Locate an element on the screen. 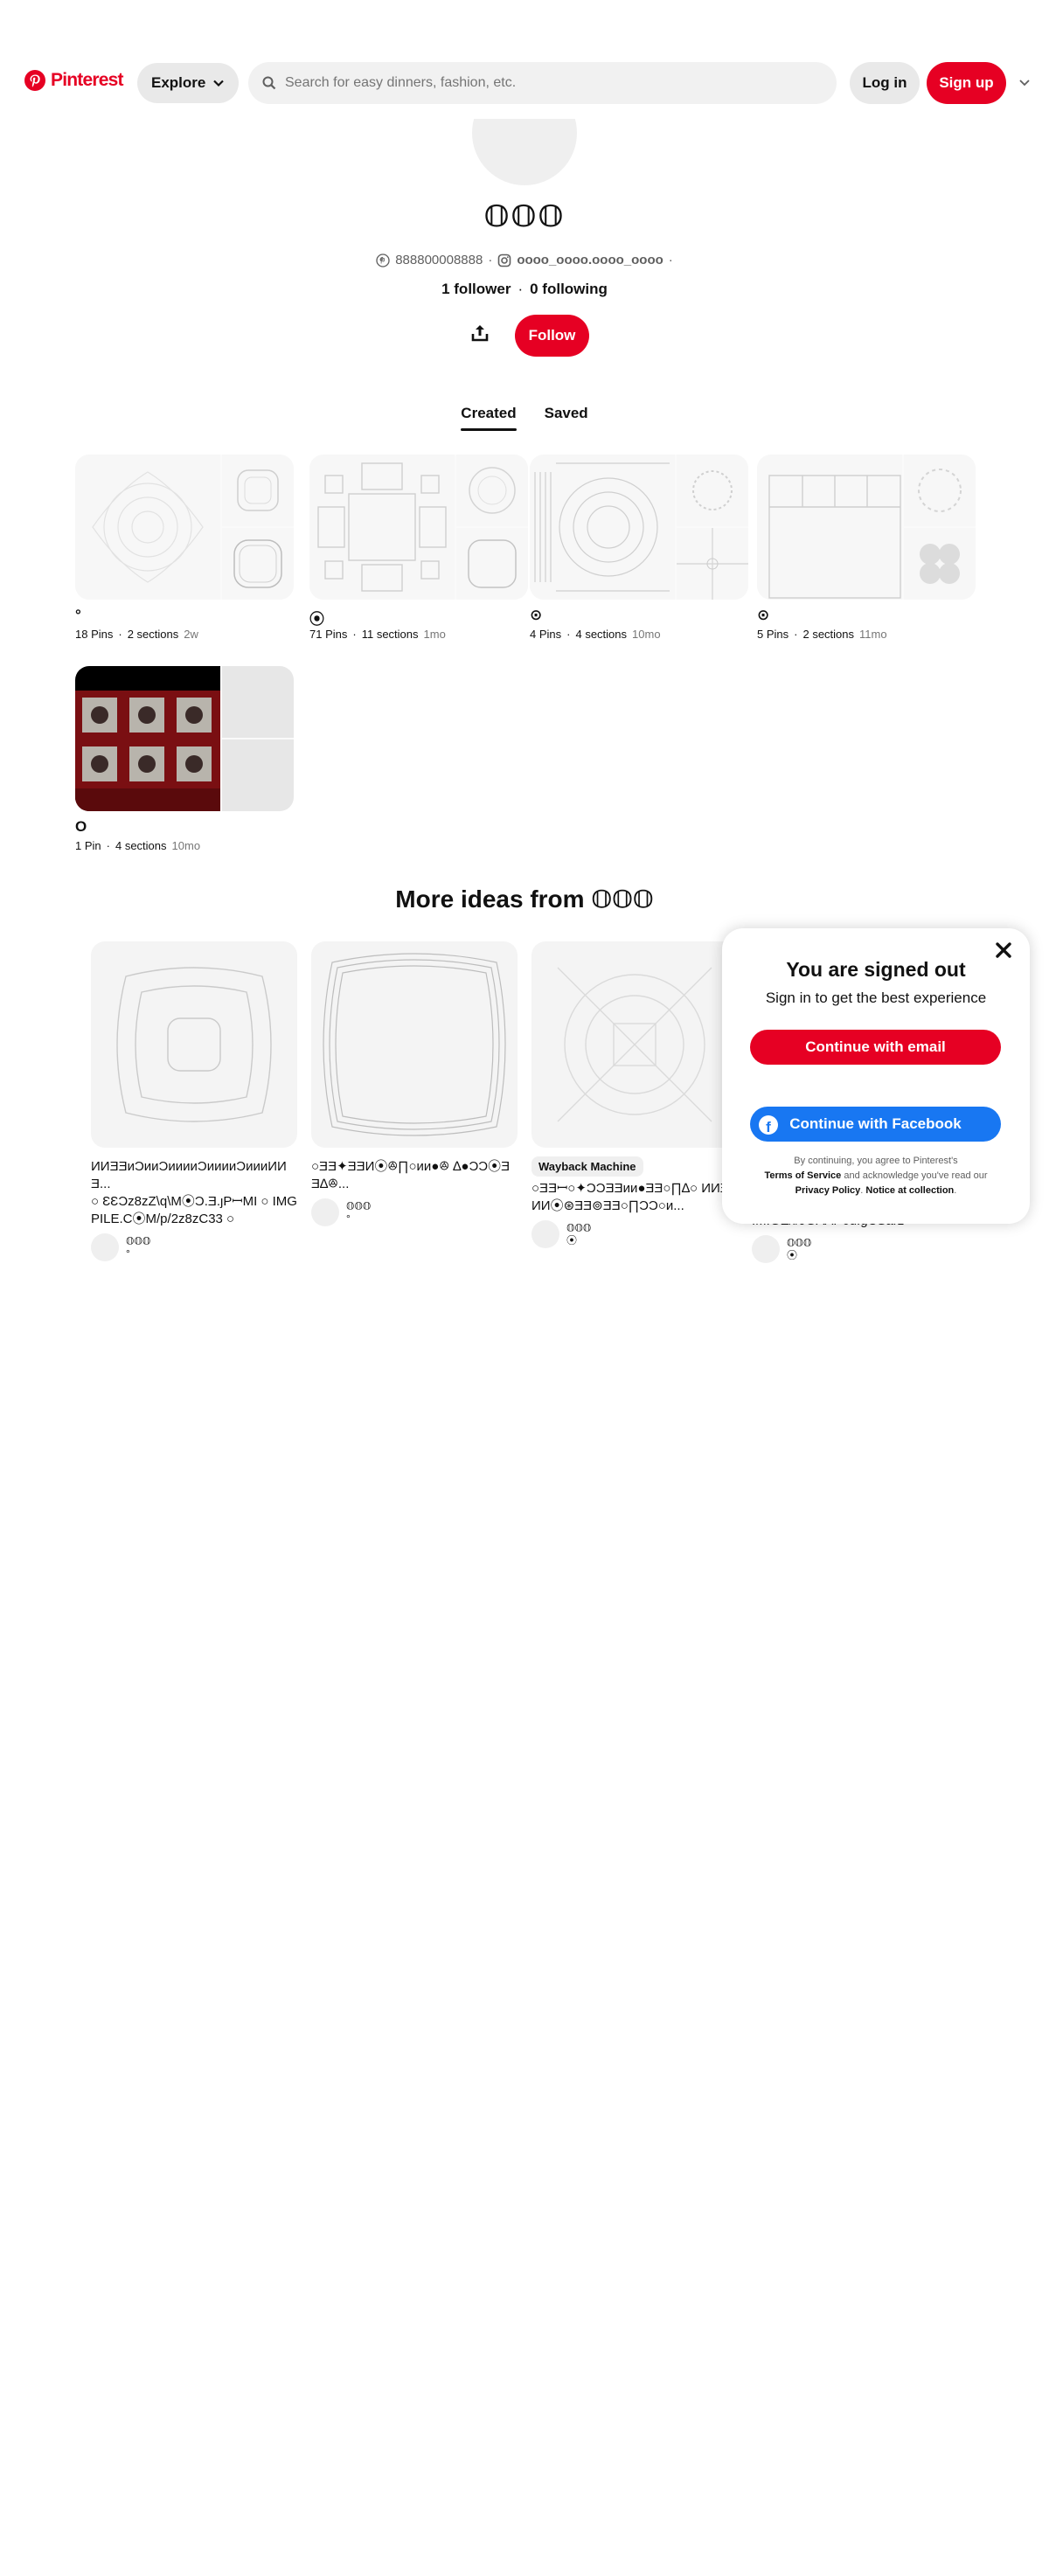 Image resolution: width=1049 pixels, height=2576 pixels. followers-count: 1 follower is located at coordinates (476, 289).